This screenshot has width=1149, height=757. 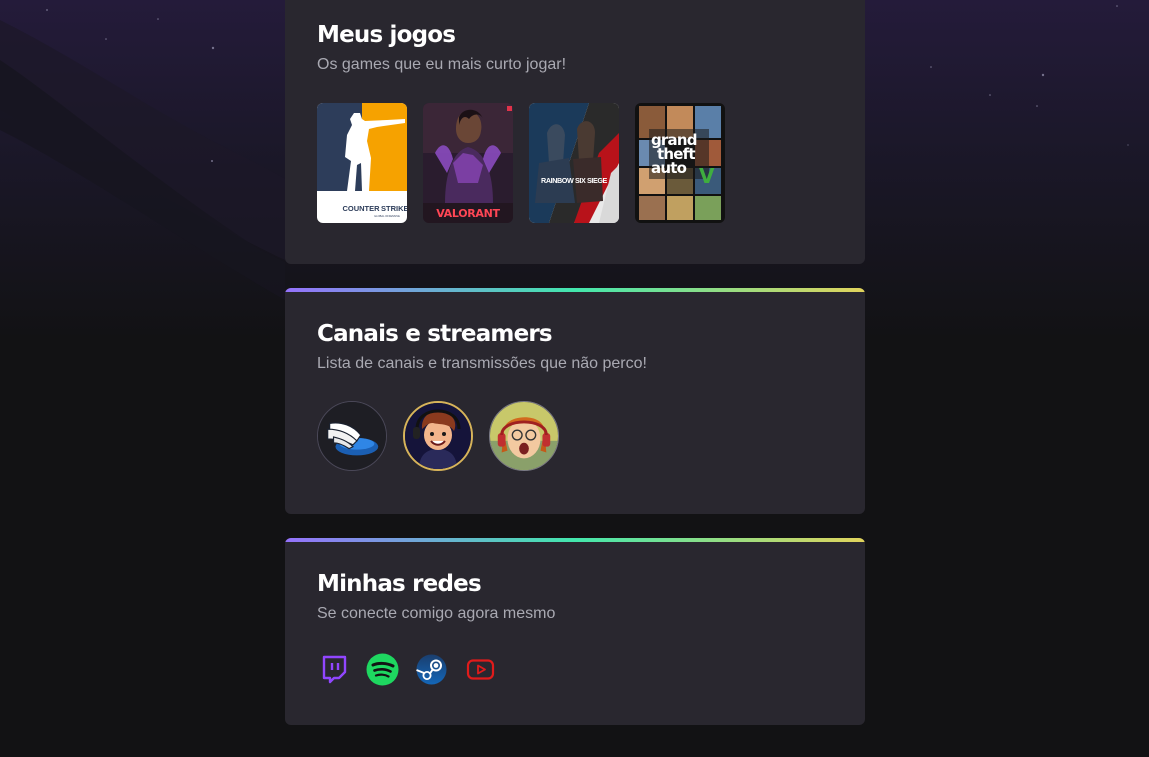 I want to click on redhead-gamer-avatar-icon, so click(x=524, y=436).